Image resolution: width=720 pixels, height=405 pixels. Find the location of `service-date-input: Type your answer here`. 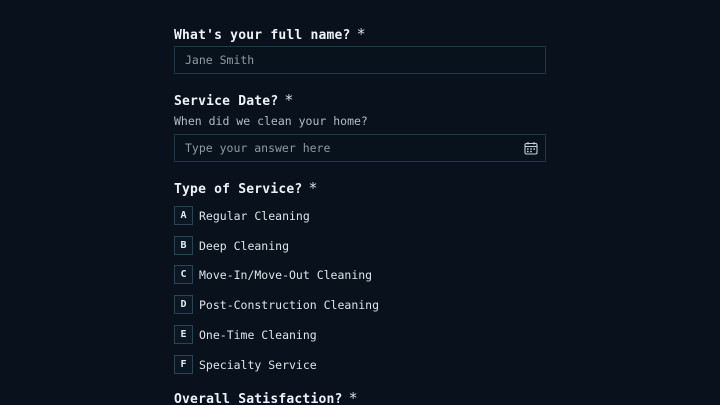

service-date-input: Type your answer here is located at coordinates (360, 148).